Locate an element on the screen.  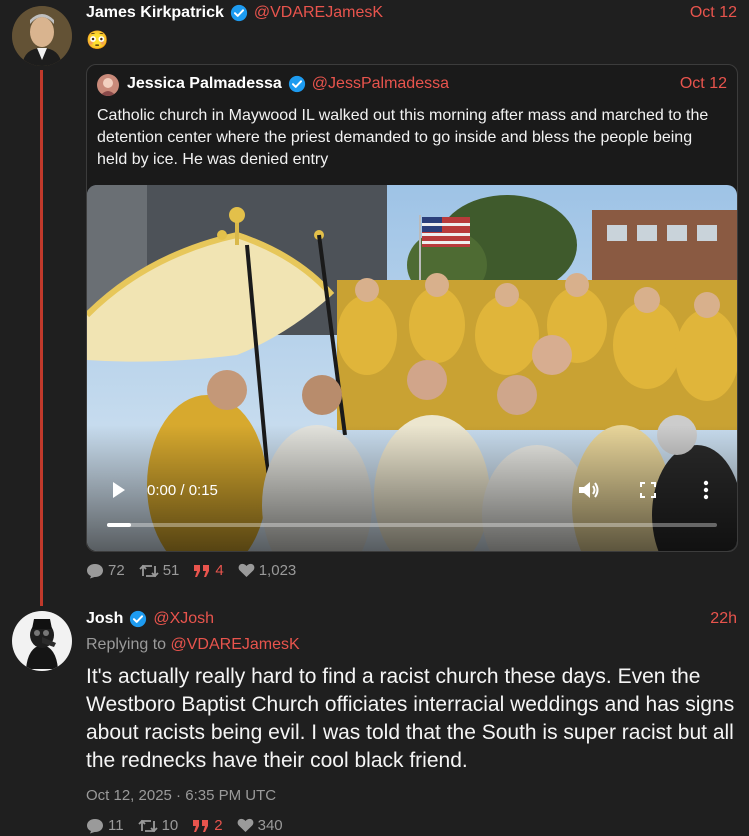
like-count: 1,023 is located at coordinates (277, 570).